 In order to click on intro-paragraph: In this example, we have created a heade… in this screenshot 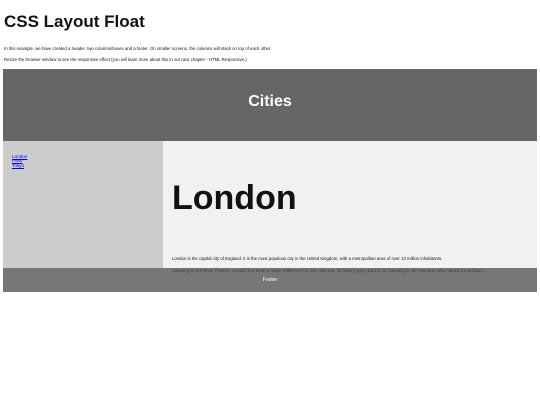, I will do `click(138, 48)`.